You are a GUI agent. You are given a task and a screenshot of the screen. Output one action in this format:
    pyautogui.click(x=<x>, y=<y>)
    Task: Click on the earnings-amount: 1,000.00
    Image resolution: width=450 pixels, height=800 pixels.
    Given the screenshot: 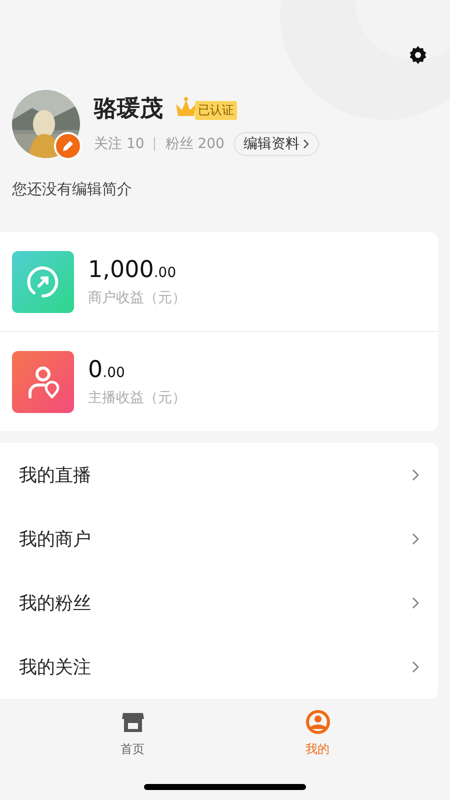 What is the action you would take?
    pyautogui.click(x=133, y=269)
    